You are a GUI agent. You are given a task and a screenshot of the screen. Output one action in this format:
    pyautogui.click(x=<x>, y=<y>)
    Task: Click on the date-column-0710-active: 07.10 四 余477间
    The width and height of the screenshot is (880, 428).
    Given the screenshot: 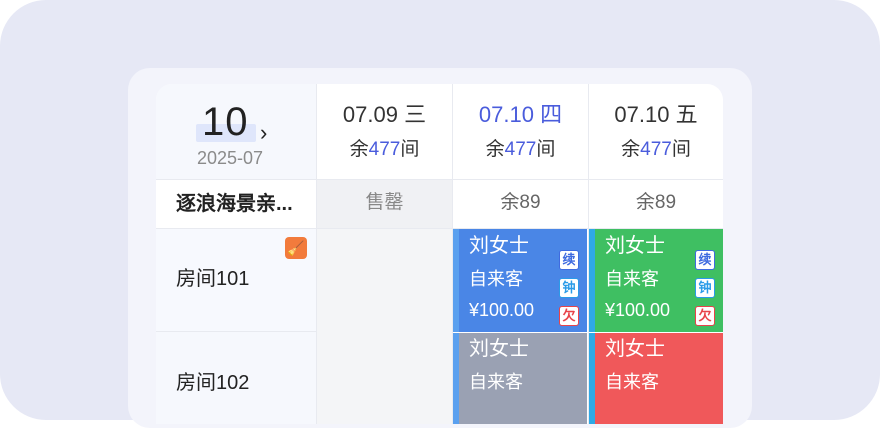 What is the action you would take?
    pyautogui.click(x=520, y=131)
    